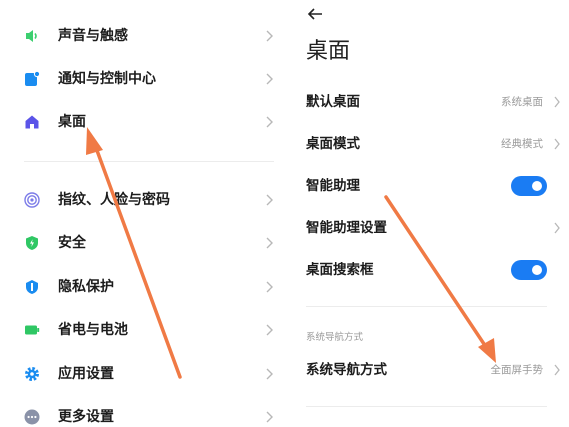 The image size is (569, 427). What do you see at coordinates (333, 144) in the screenshot?
I see `row-label: 桌面模式` at bounding box center [333, 144].